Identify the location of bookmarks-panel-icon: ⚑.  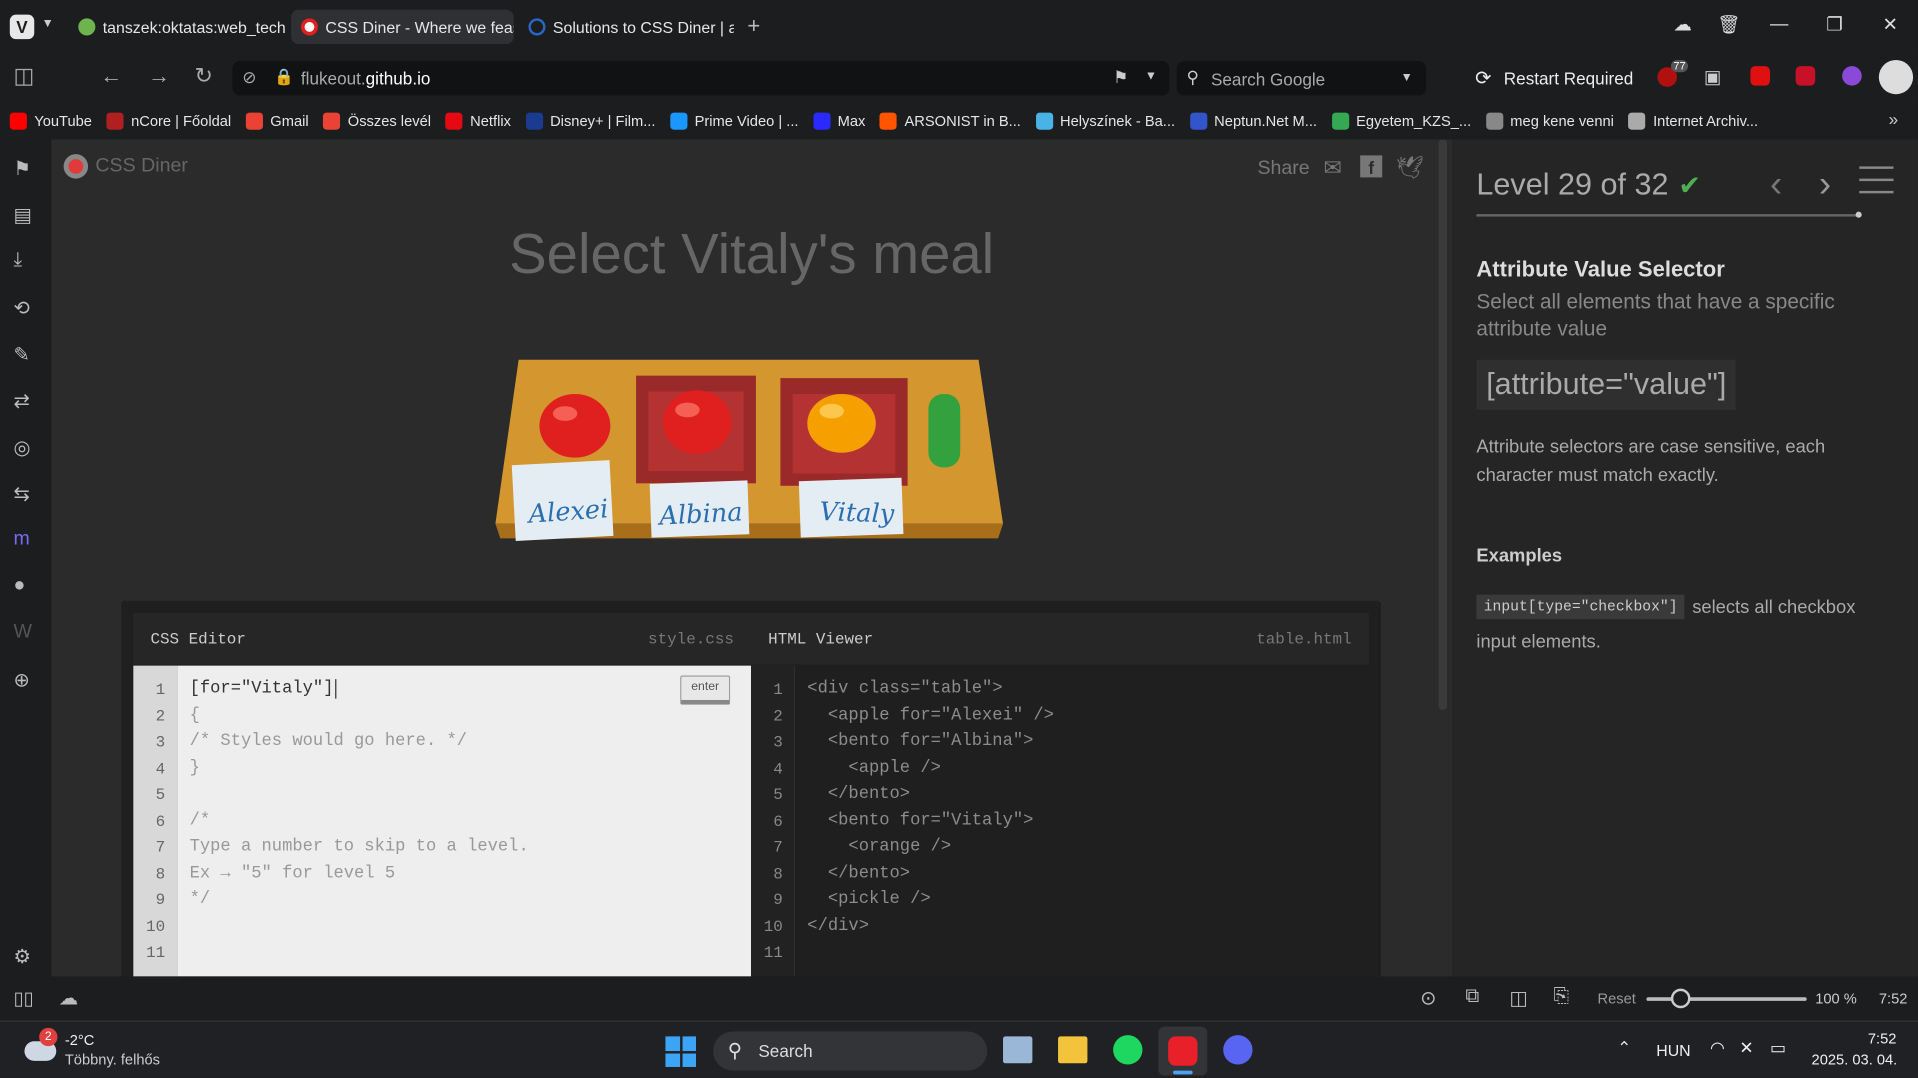
(22, 169).